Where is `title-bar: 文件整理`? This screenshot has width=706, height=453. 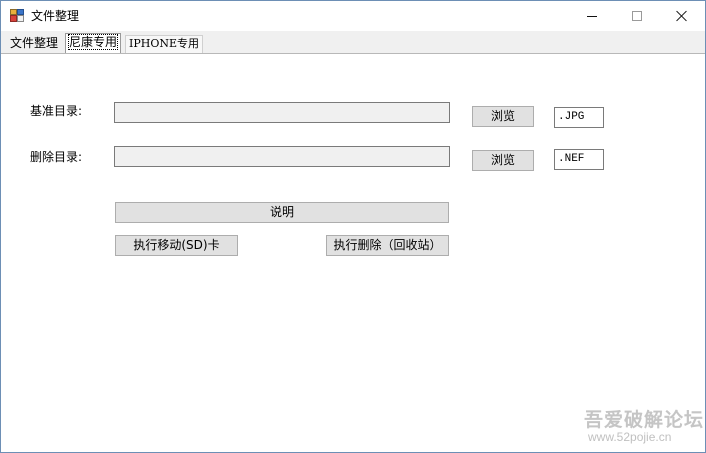 title-bar: 文件整理 is located at coordinates (353, 16).